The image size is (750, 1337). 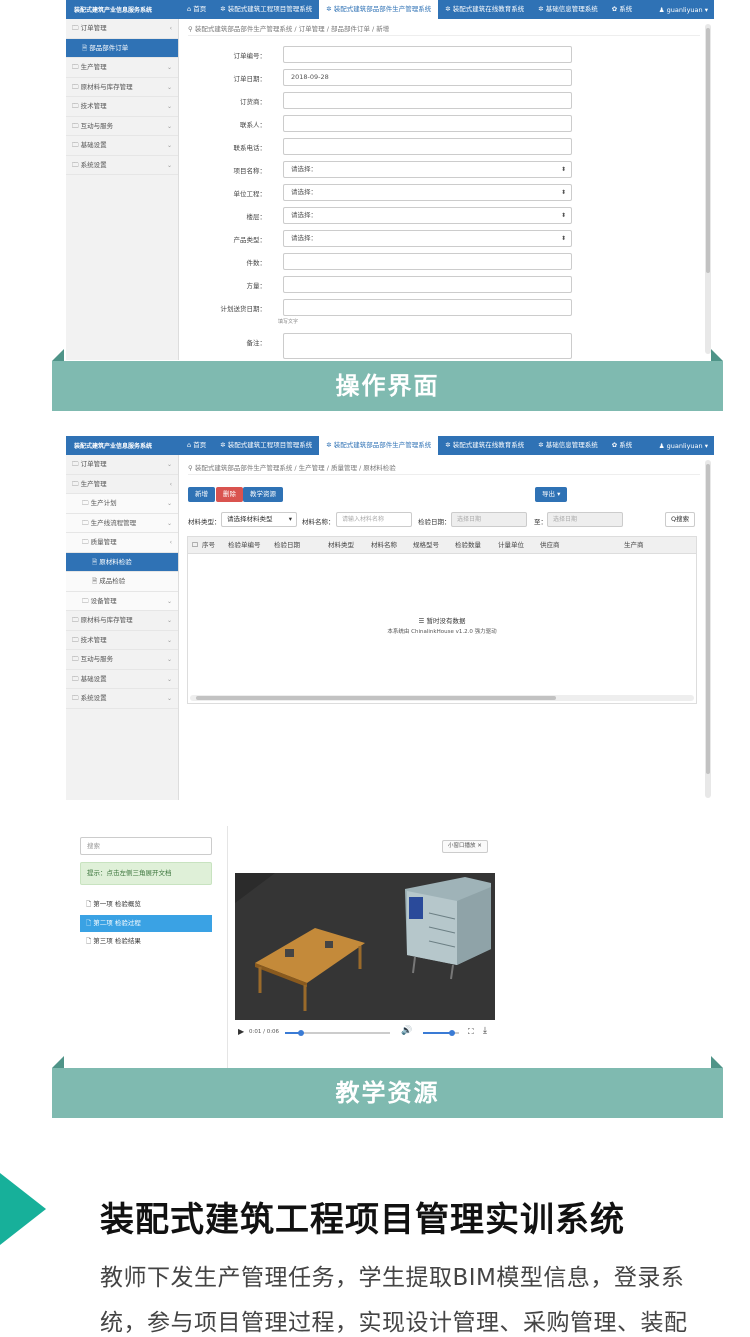 What do you see at coordinates (256, 217) in the screenshot?
I see `field-label: 楼层：` at bounding box center [256, 217].